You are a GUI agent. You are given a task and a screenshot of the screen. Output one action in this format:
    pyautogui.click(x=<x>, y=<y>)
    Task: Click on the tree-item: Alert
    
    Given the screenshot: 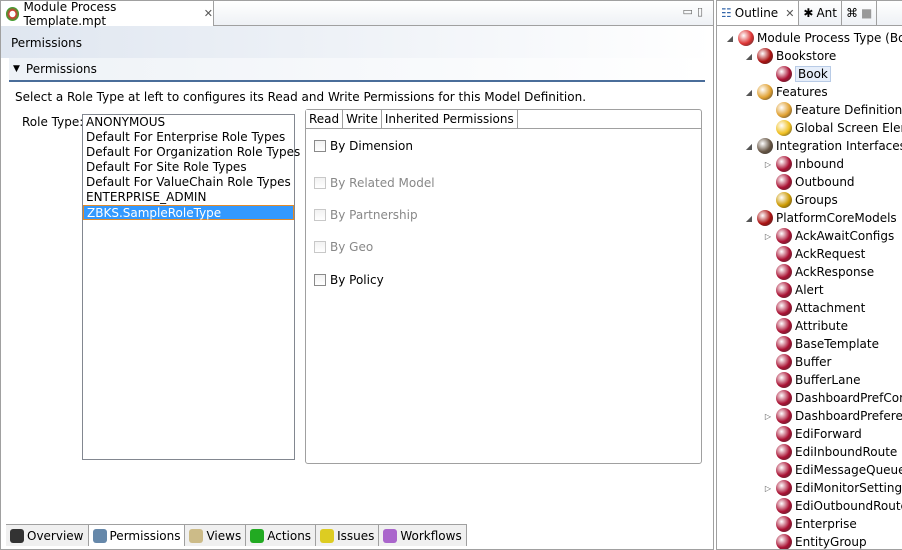 What is the action you would take?
    pyautogui.click(x=809, y=290)
    